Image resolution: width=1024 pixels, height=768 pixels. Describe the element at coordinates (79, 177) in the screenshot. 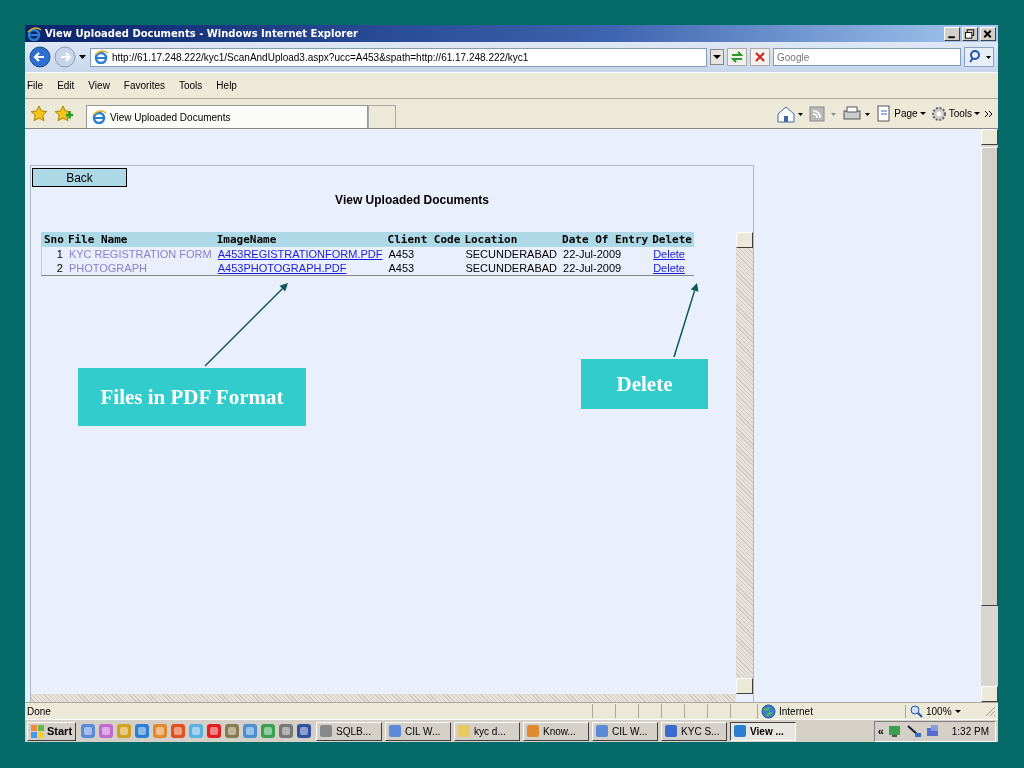

I see `back-button: Back` at that location.